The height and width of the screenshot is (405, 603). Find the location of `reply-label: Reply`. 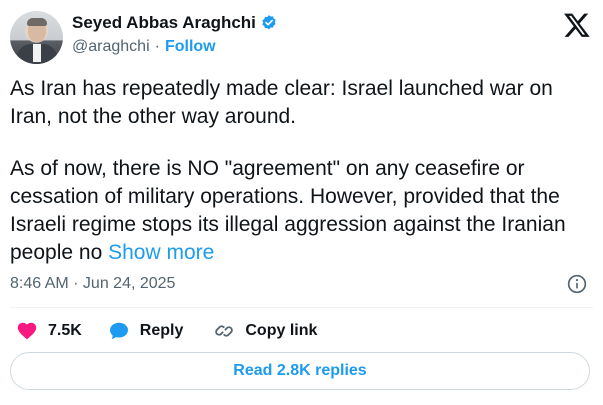

reply-label: Reply is located at coordinates (161, 330).